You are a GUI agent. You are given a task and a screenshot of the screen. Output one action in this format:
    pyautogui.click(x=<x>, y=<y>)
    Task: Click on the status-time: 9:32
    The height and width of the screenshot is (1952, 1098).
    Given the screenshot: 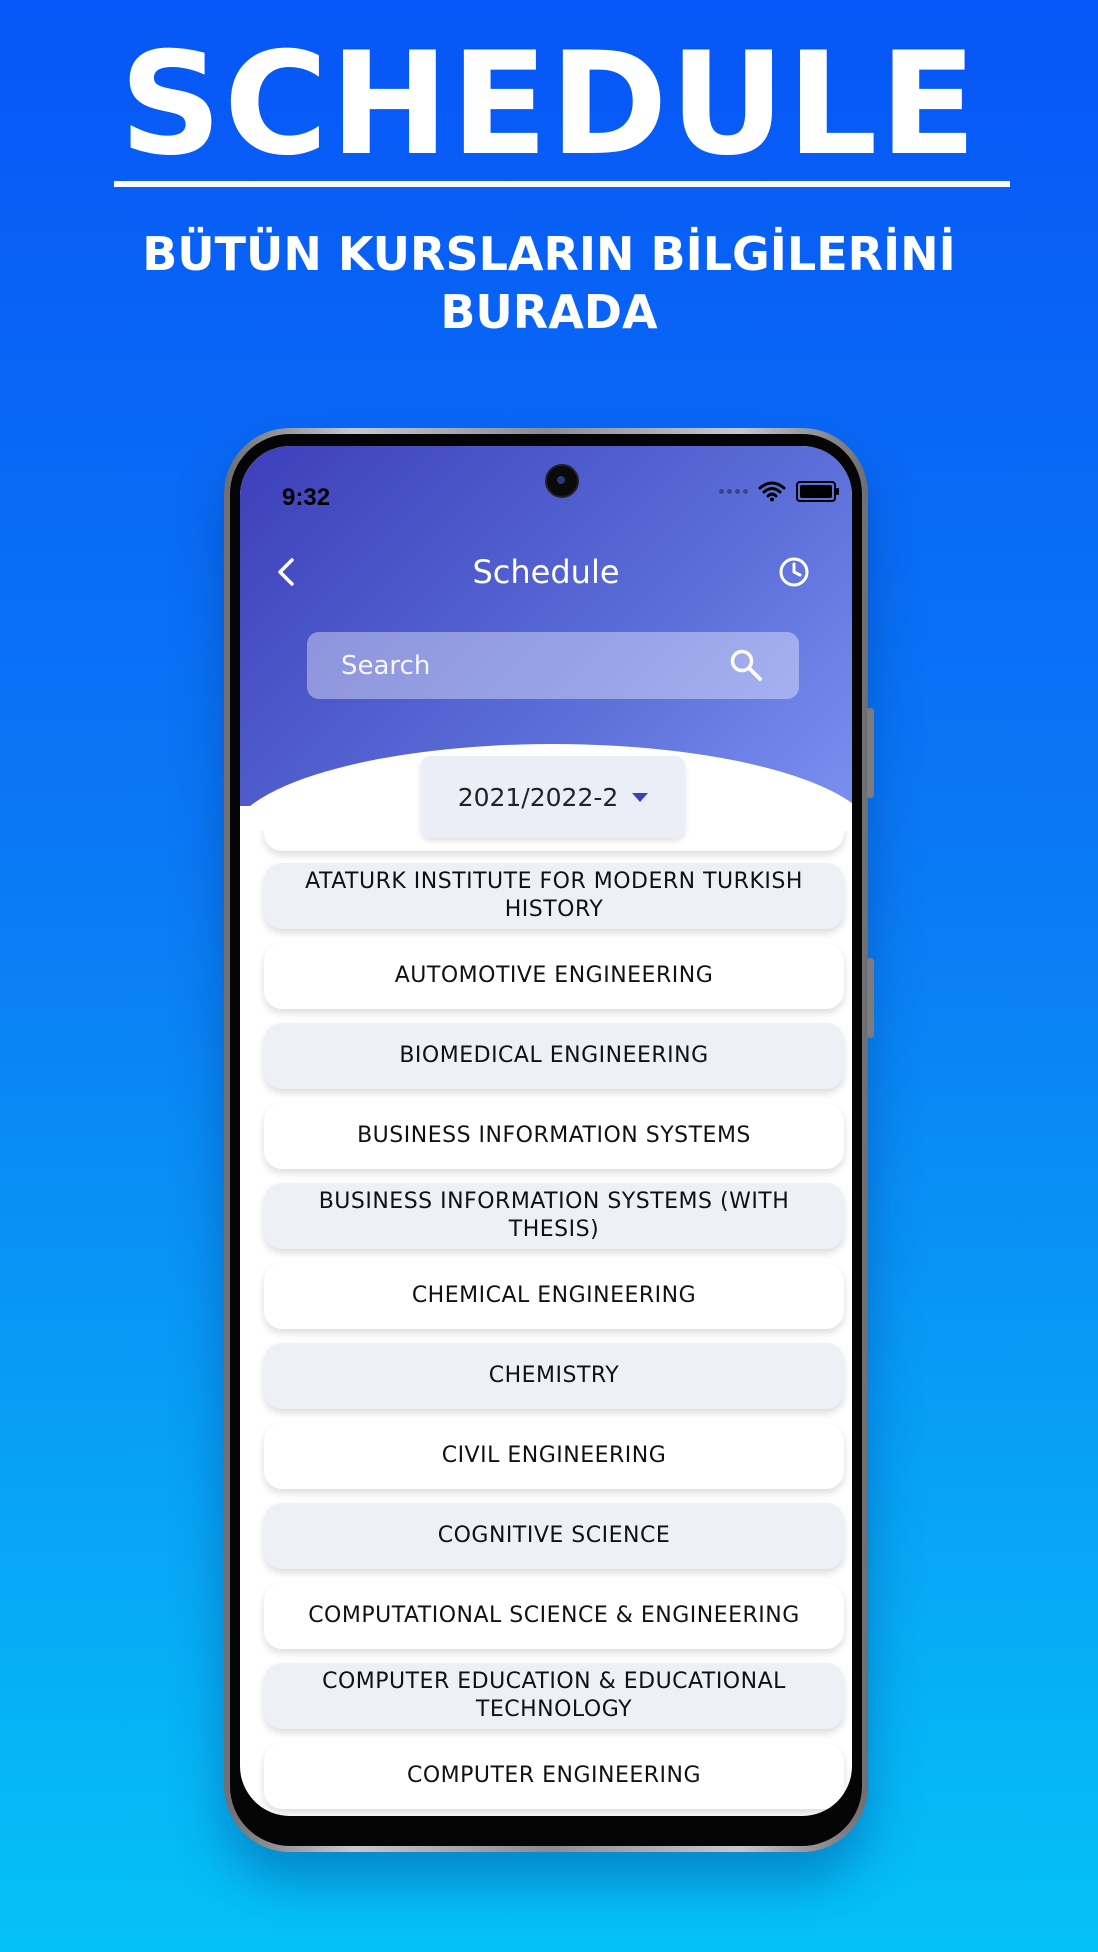 What is the action you would take?
    pyautogui.click(x=306, y=497)
    